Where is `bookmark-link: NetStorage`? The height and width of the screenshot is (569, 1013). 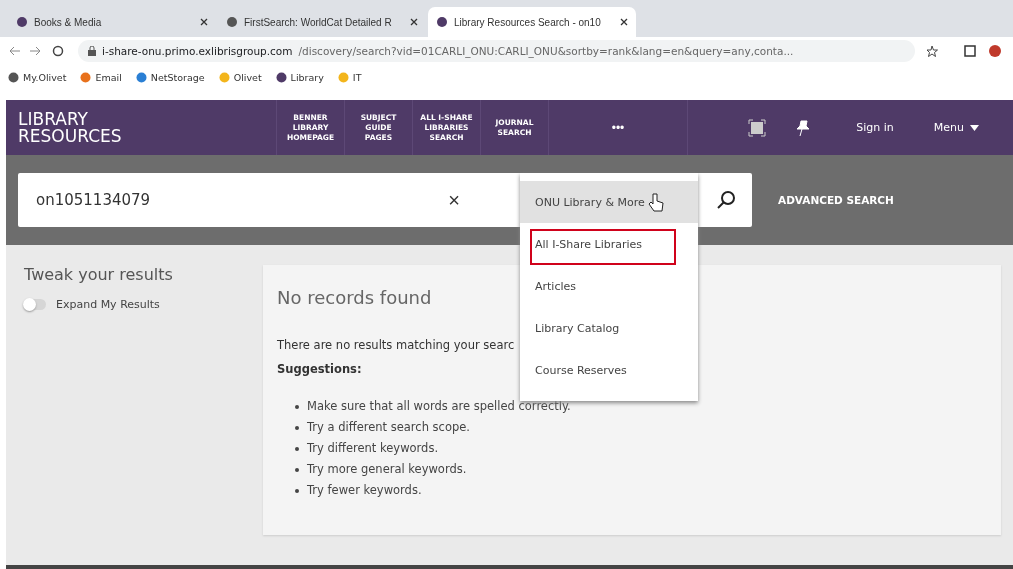
bookmark-link: NetStorage is located at coordinates (170, 77).